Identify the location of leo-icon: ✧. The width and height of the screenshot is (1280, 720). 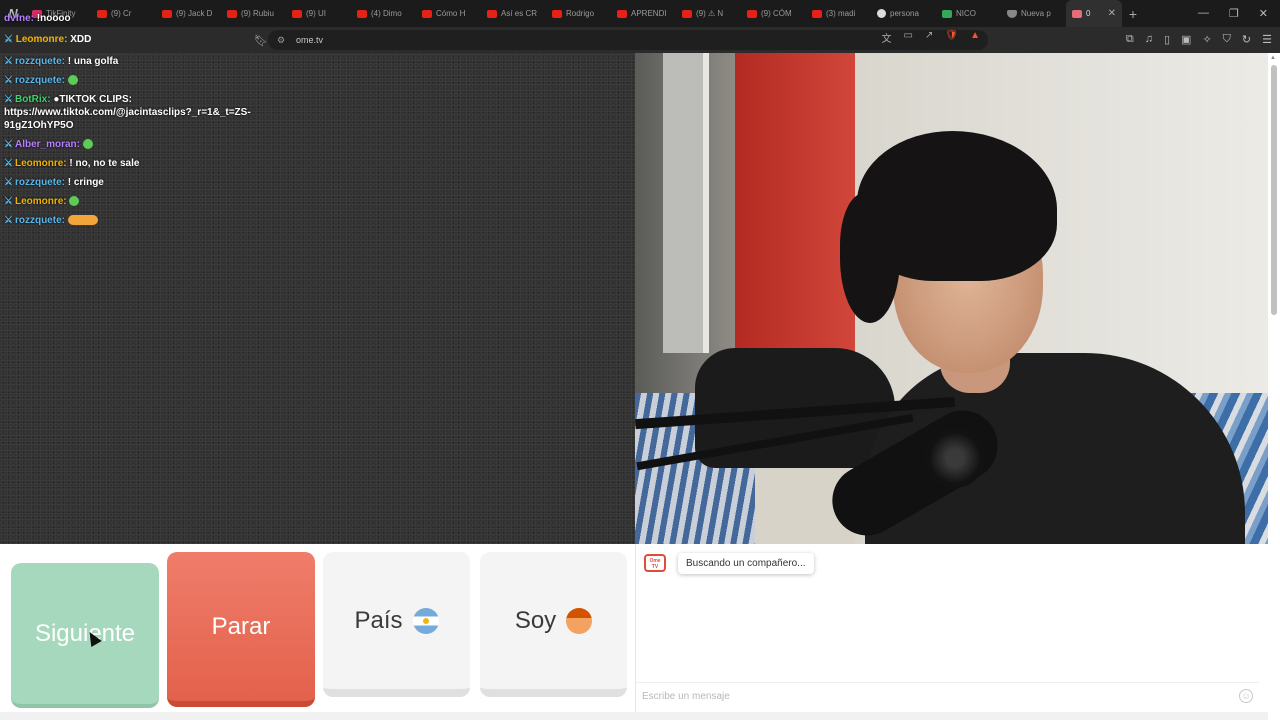
(1206, 39).